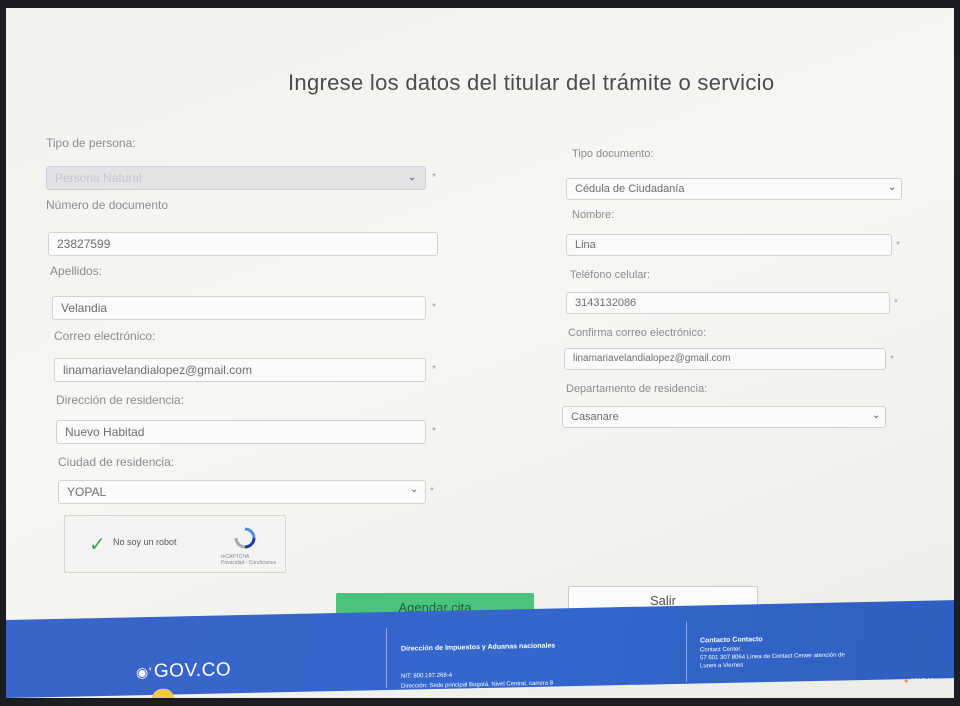 The height and width of the screenshot is (706, 960). Describe the element at coordinates (183, 671) in the screenshot. I see `govco-logo: ◉' GOV.CO` at that location.